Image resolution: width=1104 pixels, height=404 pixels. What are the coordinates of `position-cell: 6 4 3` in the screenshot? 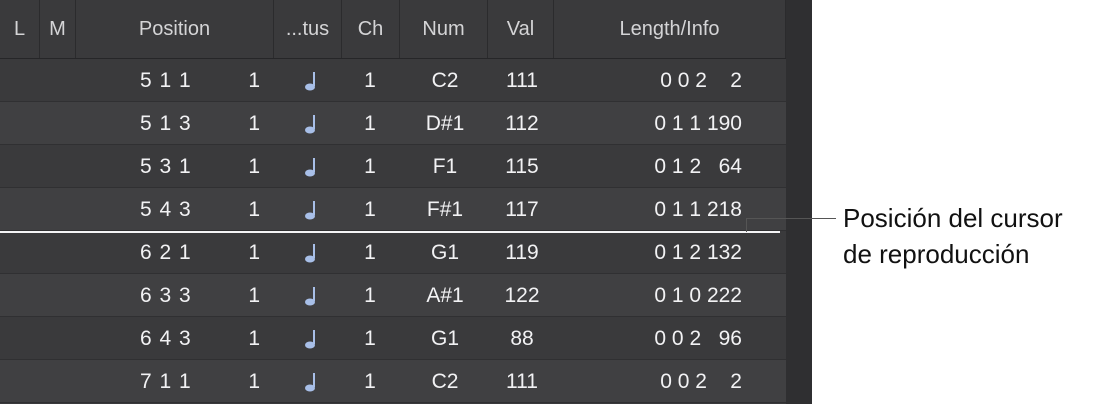 It's located at (166, 338).